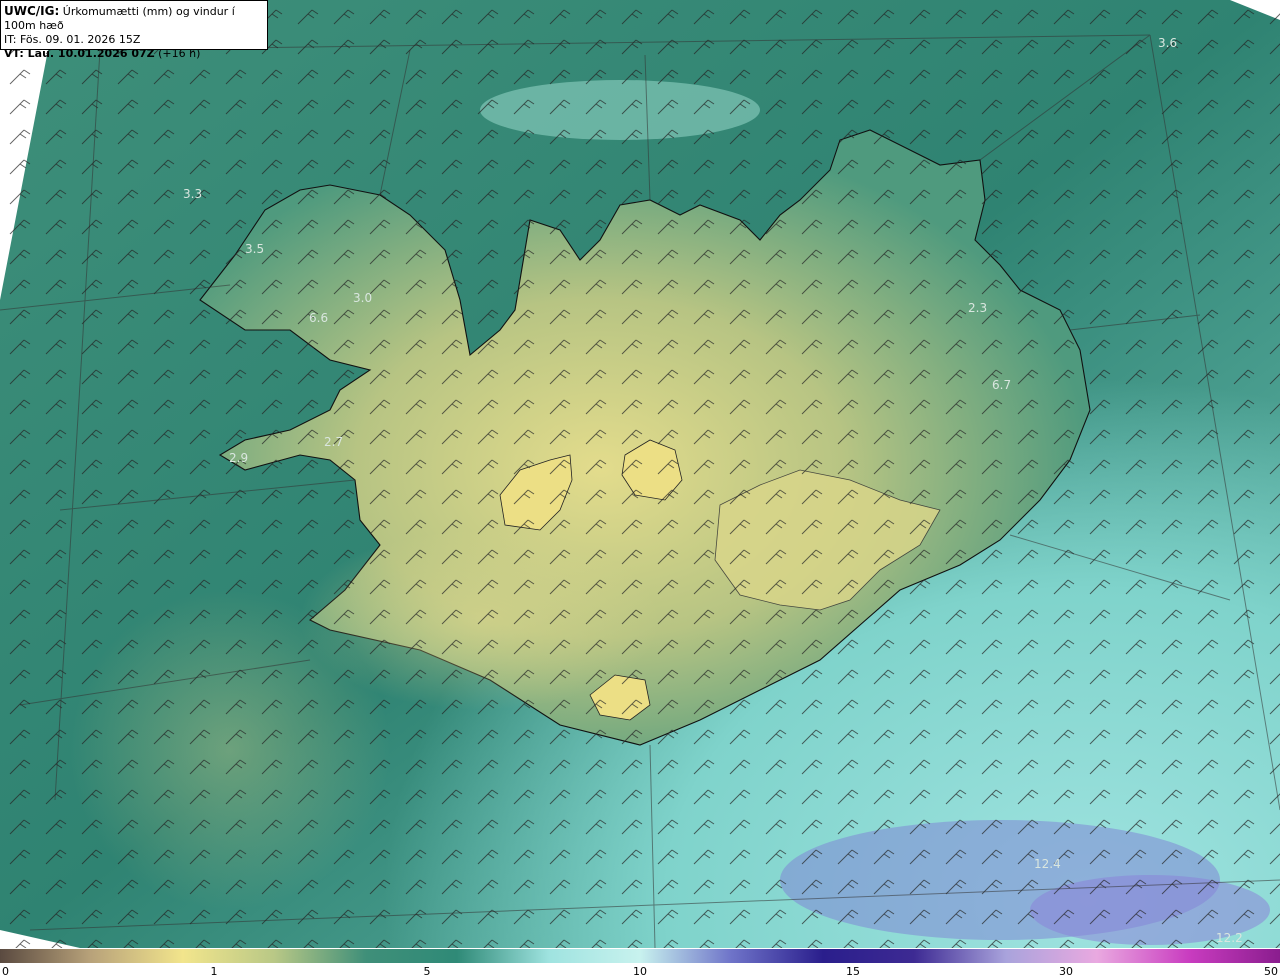  What do you see at coordinates (32, 11) in the screenshot?
I see `model-name: UWC/IG:` at bounding box center [32, 11].